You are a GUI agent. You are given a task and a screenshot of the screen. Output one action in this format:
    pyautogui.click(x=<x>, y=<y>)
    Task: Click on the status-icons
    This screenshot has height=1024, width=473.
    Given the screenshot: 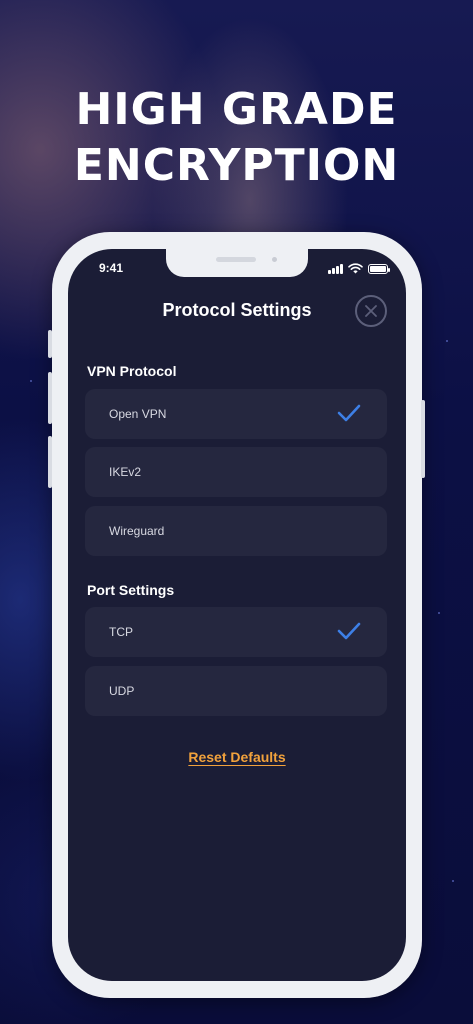 What is the action you would take?
    pyautogui.click(x=359, y=268)
    